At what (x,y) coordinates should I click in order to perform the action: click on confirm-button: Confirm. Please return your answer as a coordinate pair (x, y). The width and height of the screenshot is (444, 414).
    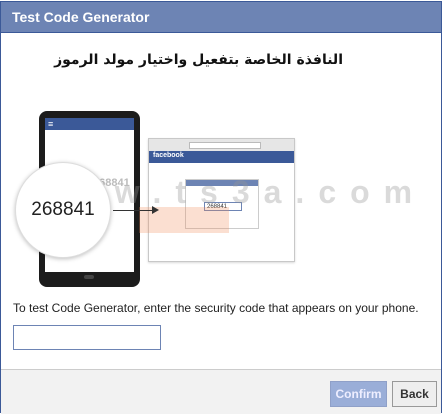
    Looking at the image, I should click on (358, 394).